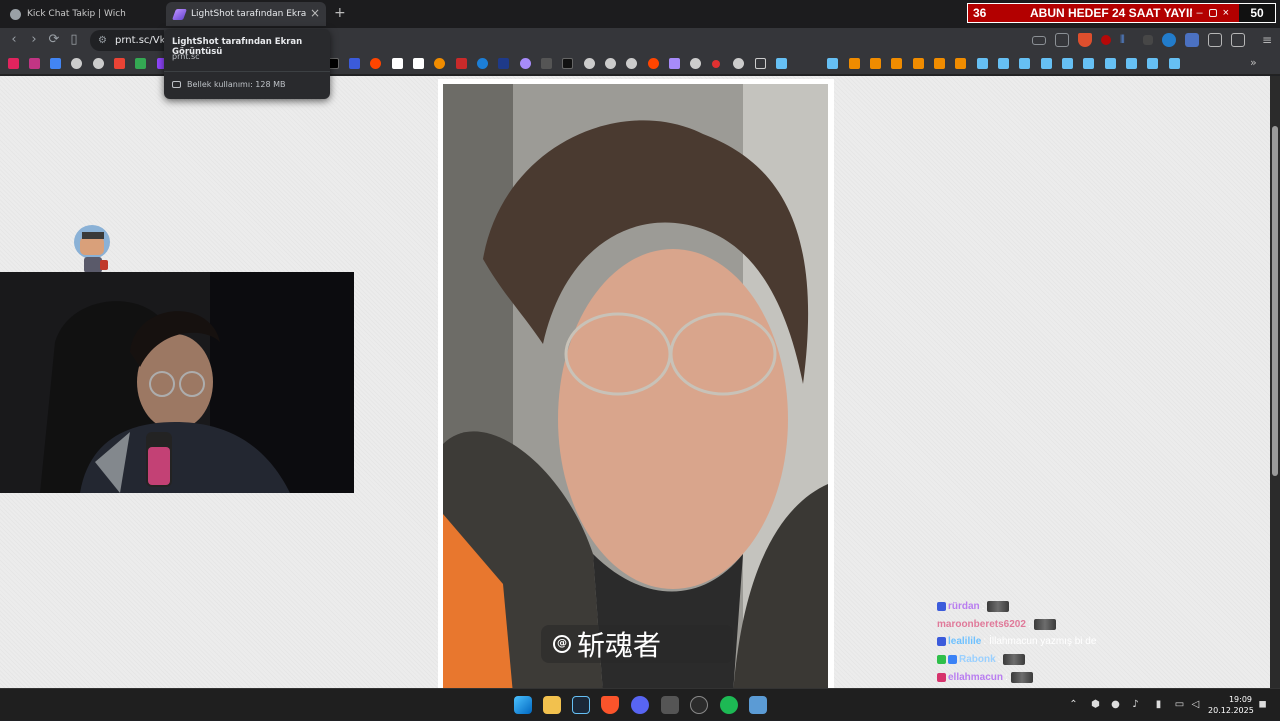 This screenshot has height=721, width=1280. What do you see at coordinates (315, 13) in the screenshot?
I see `close-tab-icon: ×` at bounding box center [315, 13].